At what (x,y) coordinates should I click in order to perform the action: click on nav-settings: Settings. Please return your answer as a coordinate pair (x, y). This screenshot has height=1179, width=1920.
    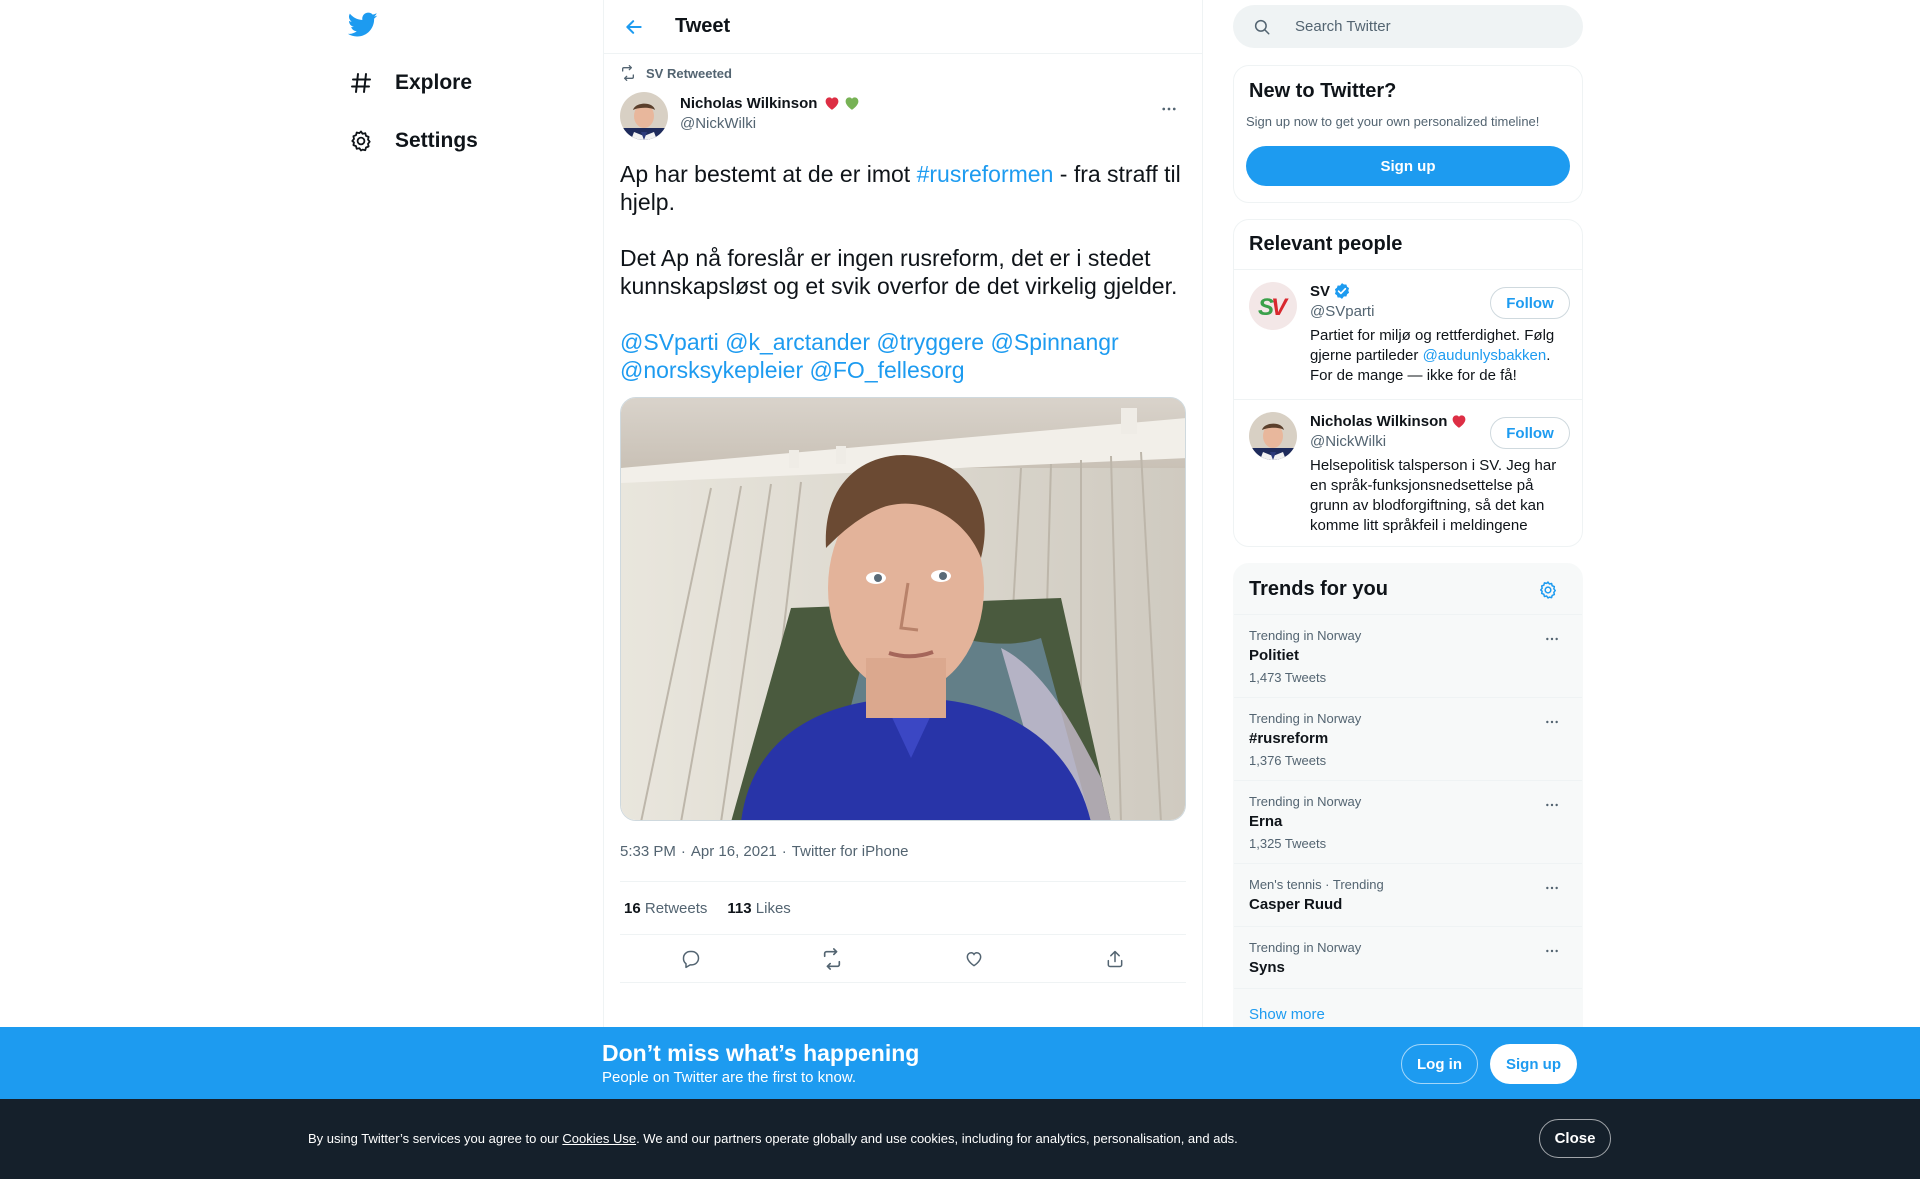
    Looking at the image, I should click on (413, 141).